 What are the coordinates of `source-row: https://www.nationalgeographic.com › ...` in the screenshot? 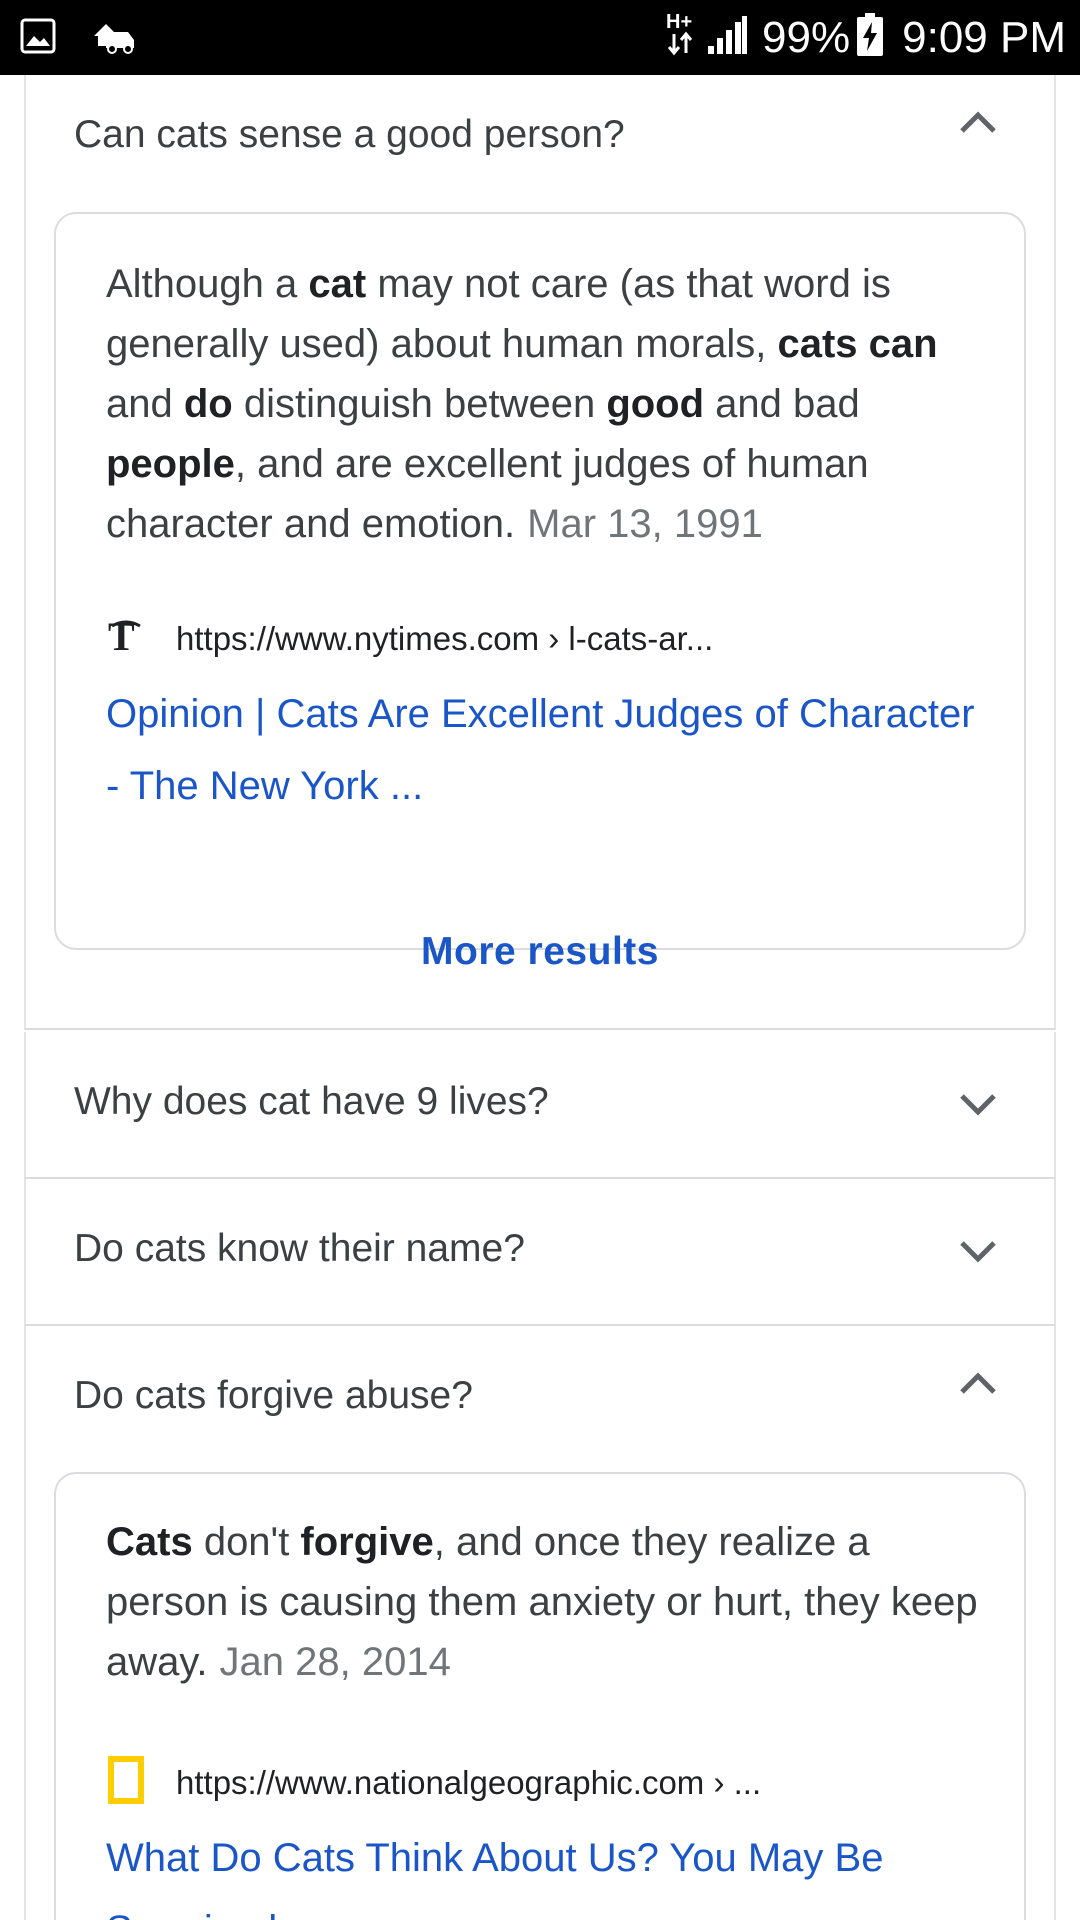 It's located at (433, 1782).